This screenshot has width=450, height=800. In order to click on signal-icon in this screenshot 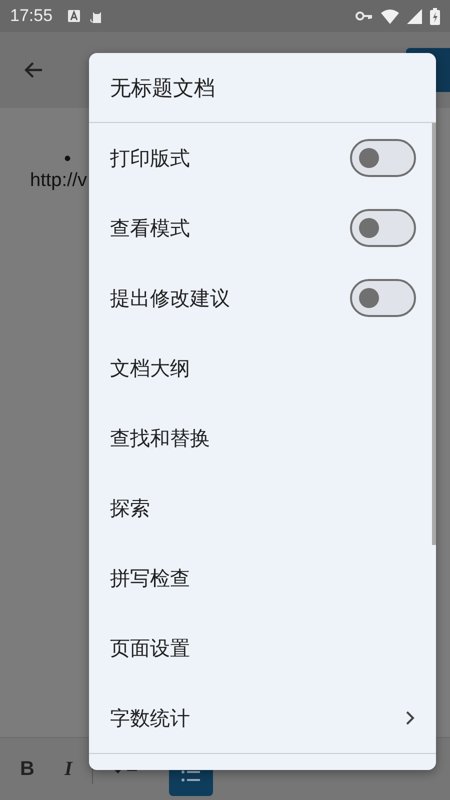, I will do `click(414, 16)`.